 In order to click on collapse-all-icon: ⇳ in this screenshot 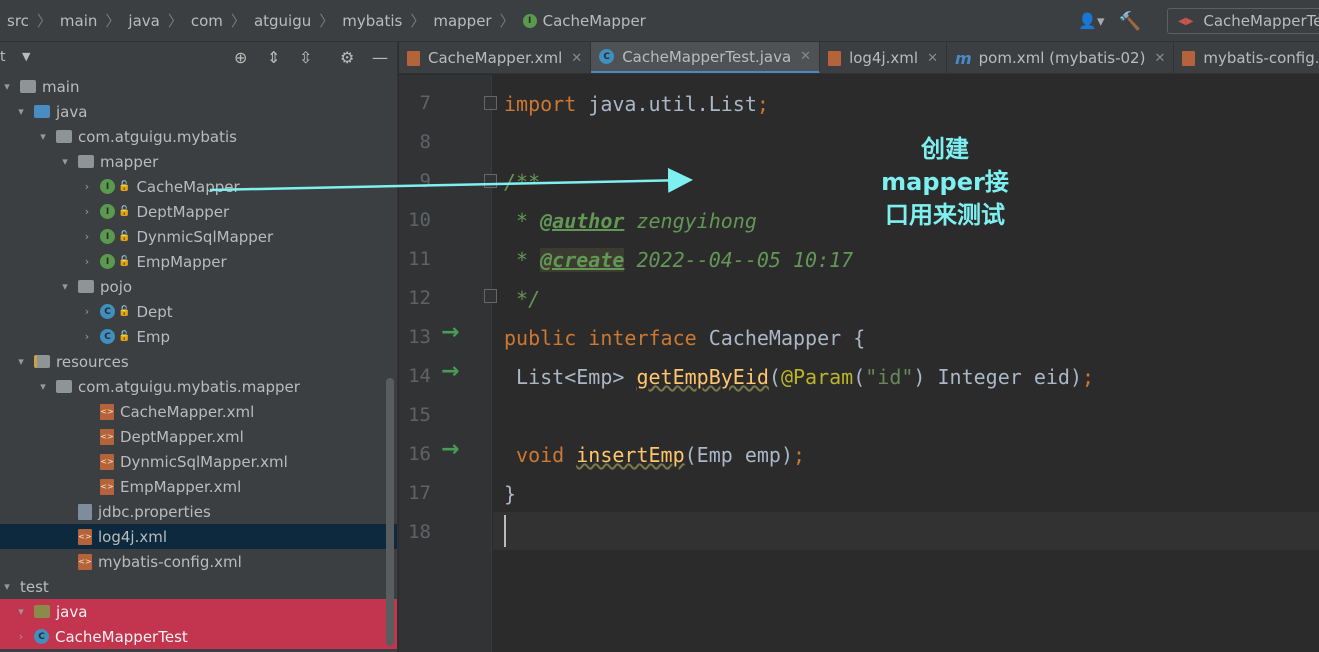, I will do `click(305, 57)`.